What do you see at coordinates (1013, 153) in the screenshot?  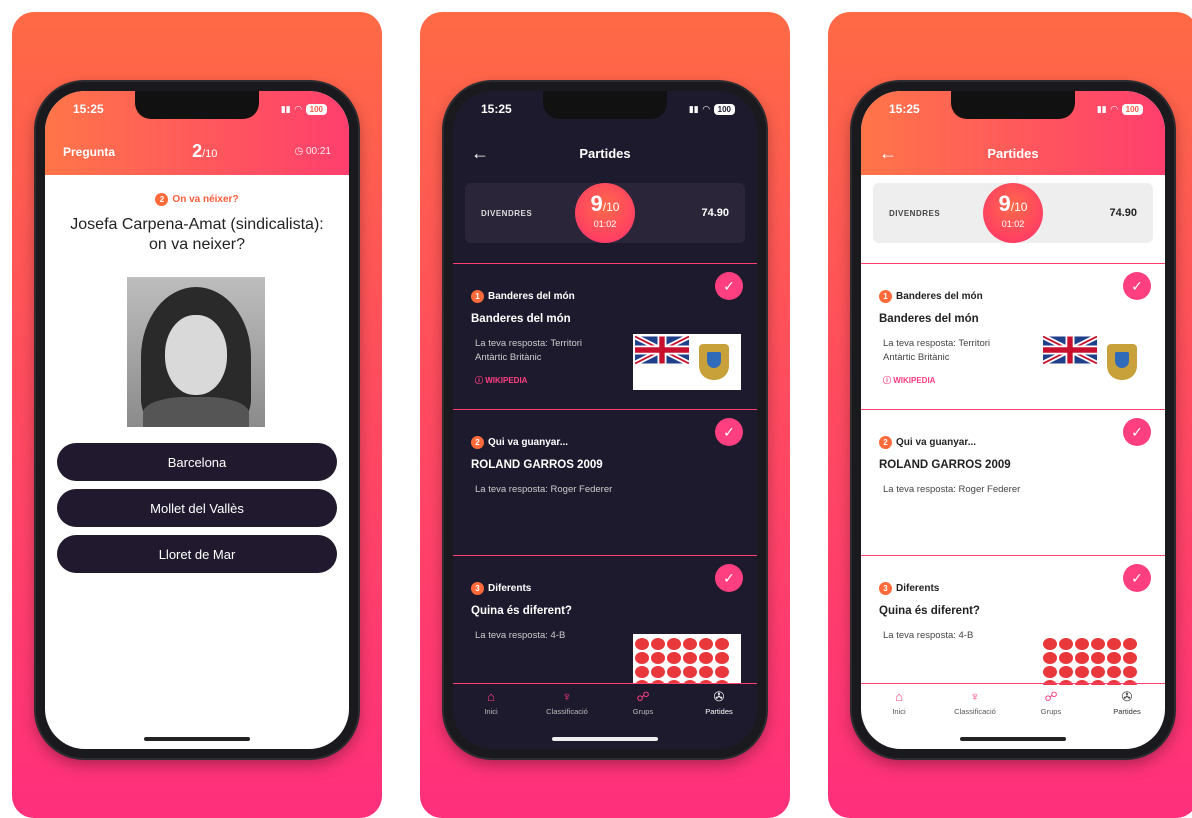 I see `page-title: Partides` at bounding box center [1013, 153].